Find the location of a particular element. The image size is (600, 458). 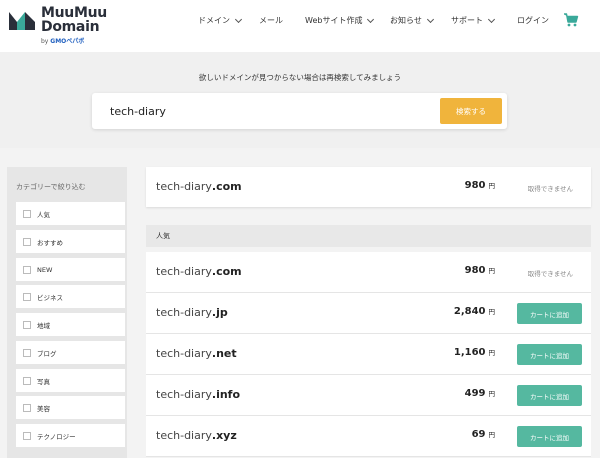

category-beauty: 美容 is located at coordinates (70, 407).